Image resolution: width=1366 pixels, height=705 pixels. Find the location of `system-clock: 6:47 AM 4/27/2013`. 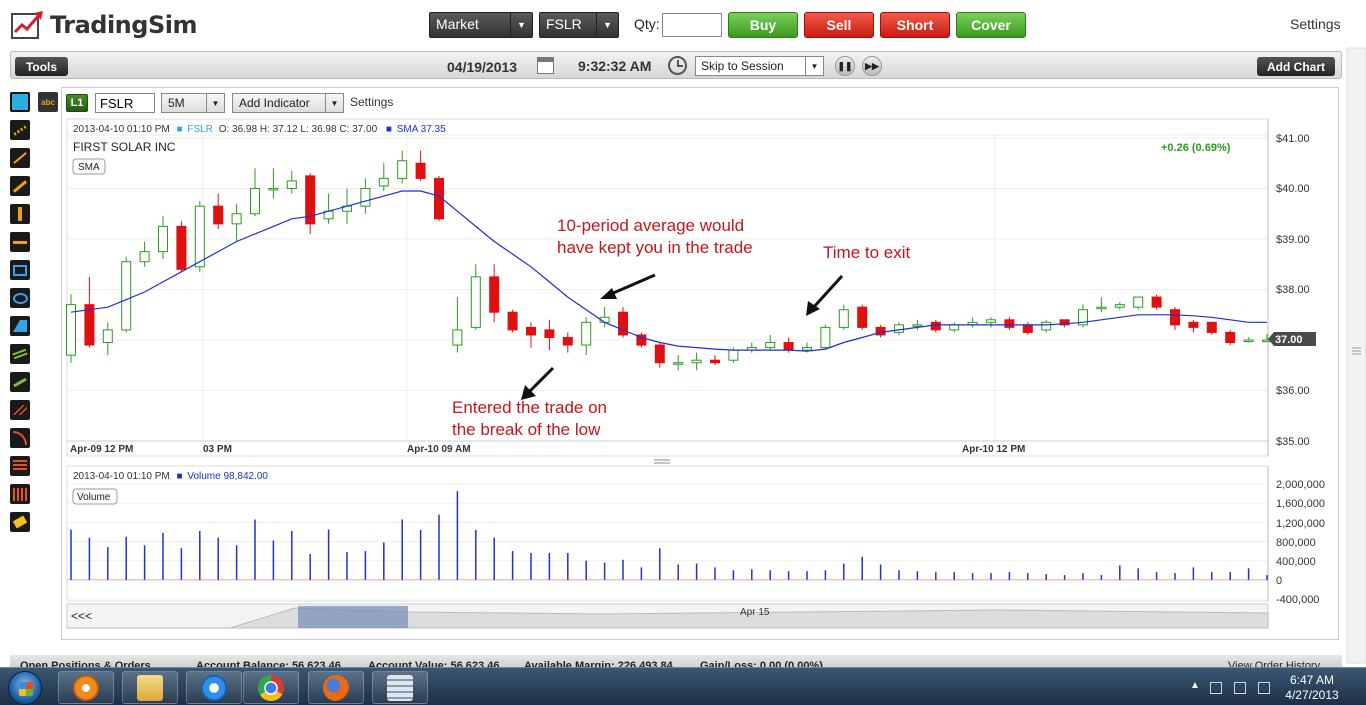

system-clock: 6:47 AM 4/27/2013 is located at coordinates (1312, 688).